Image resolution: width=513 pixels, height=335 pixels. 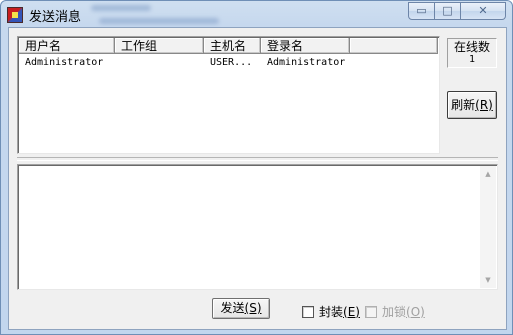 What do you see at coordinates (415, 311) in the screenshot?
I see `encrypt-hotkey: (O)` at bounding box center [415, 311].